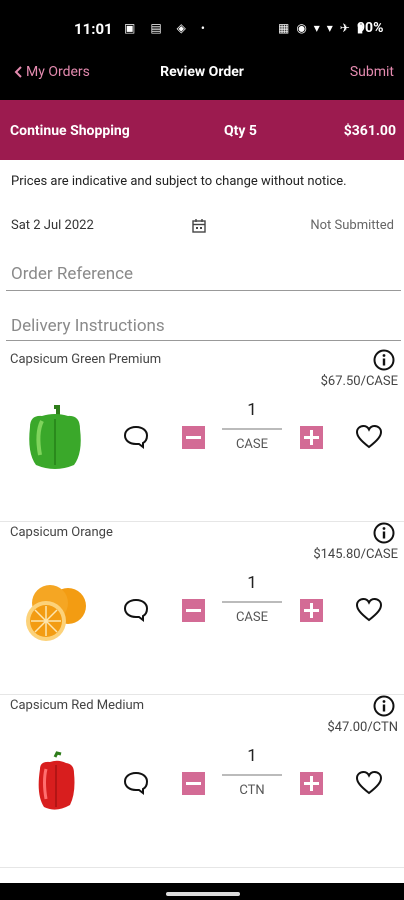  I want to click on order-quantity: Qty 5, so click(240, 131).